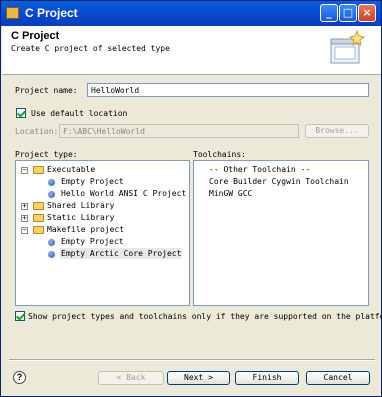 This screenshot has height=397, width=382. Describe the element at coordinates (20, 316) in the screenshot. I see `show-supported-only-checkbox` at that location.